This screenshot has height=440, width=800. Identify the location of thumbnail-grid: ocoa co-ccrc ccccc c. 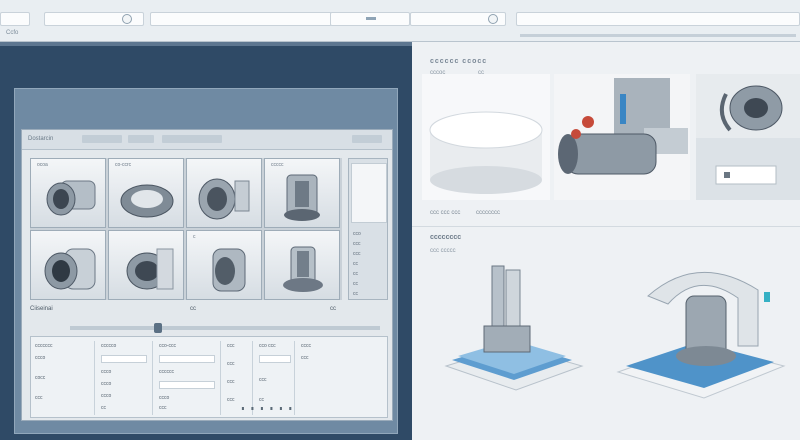
(186, 229).